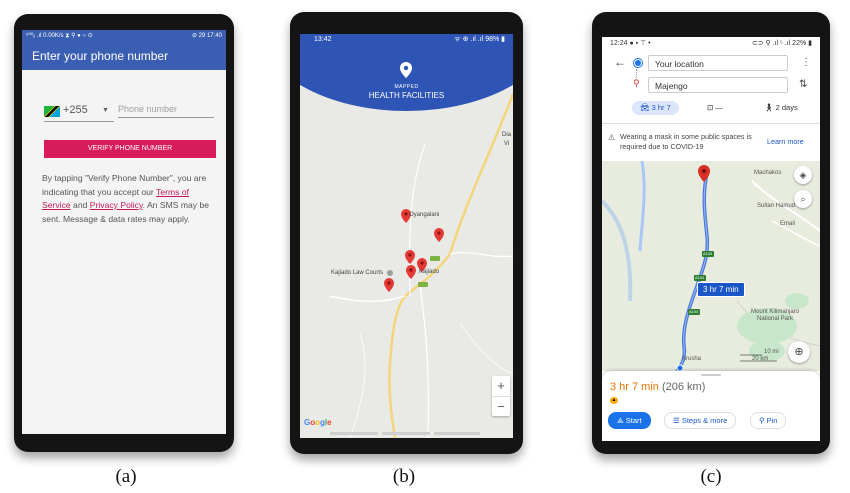 This screenshot has width=850, height=493. Describe the element at coordinates (507, 135) in the screenshot. I see `map-label-dia: Dia` at that location.